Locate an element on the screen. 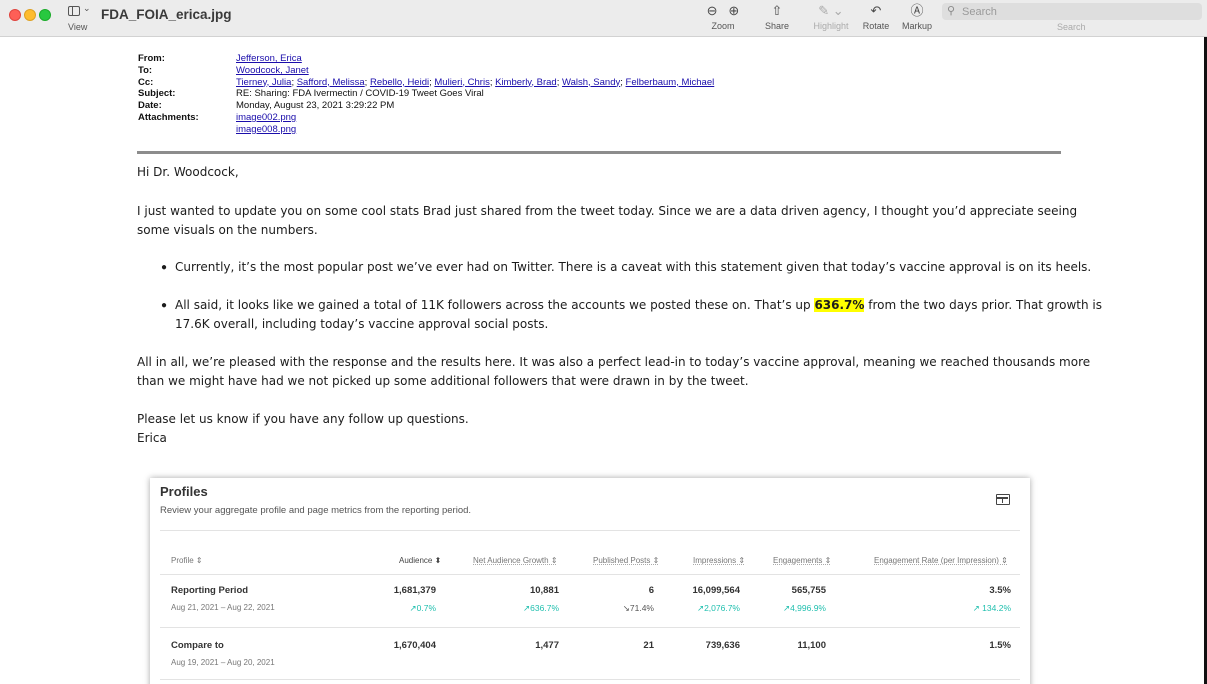  share-button: ⇧ Share is located at coordinates (777, 16).